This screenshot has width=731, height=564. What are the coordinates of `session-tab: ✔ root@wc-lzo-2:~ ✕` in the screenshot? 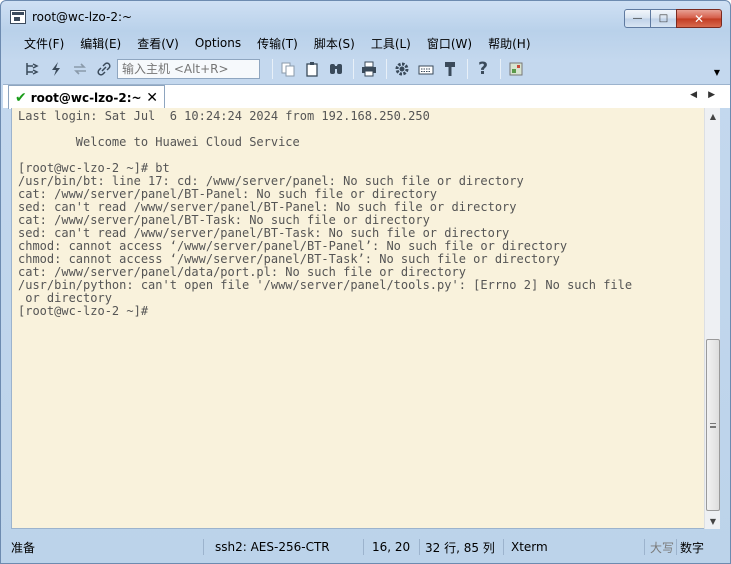 It's located at (86, 97).